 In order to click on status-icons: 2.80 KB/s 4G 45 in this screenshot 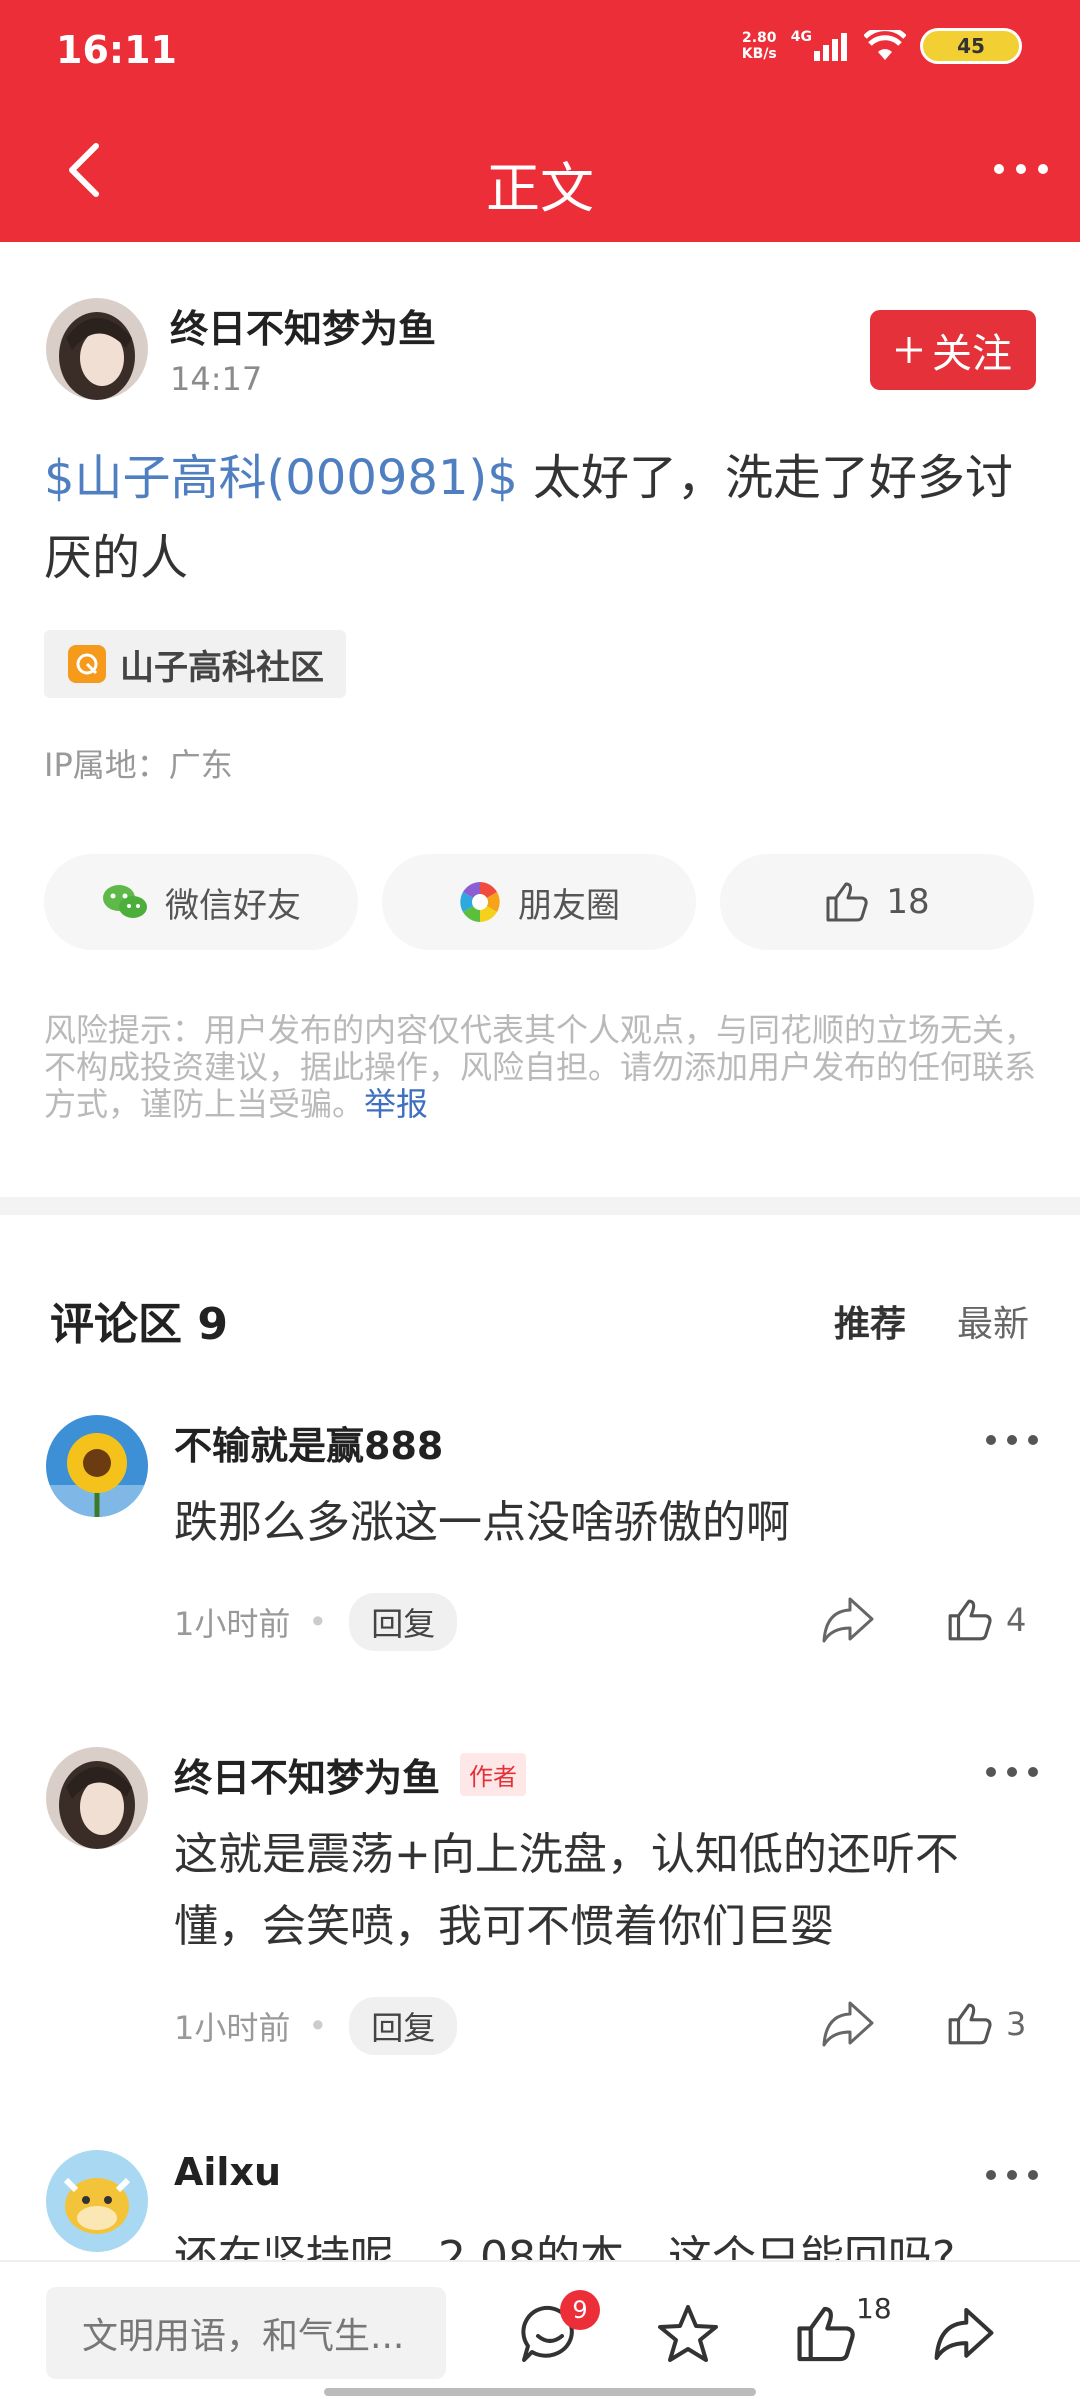, I will do `click(882, 46)`.